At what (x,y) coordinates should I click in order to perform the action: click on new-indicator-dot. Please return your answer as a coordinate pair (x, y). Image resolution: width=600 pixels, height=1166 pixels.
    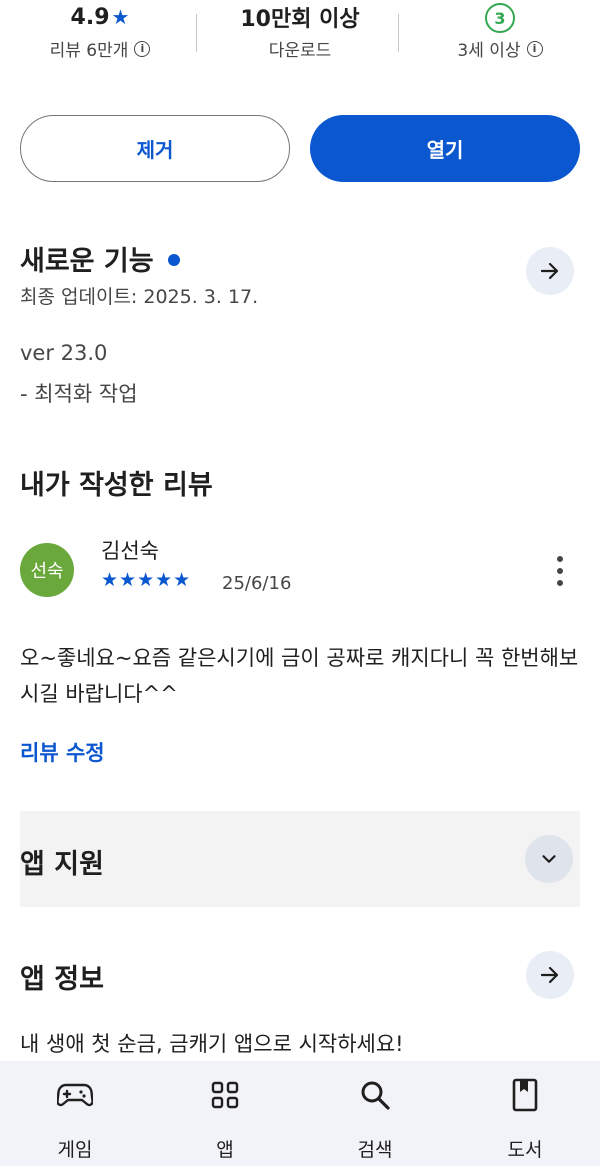
    Looking at the image, I should click on (173, 259).